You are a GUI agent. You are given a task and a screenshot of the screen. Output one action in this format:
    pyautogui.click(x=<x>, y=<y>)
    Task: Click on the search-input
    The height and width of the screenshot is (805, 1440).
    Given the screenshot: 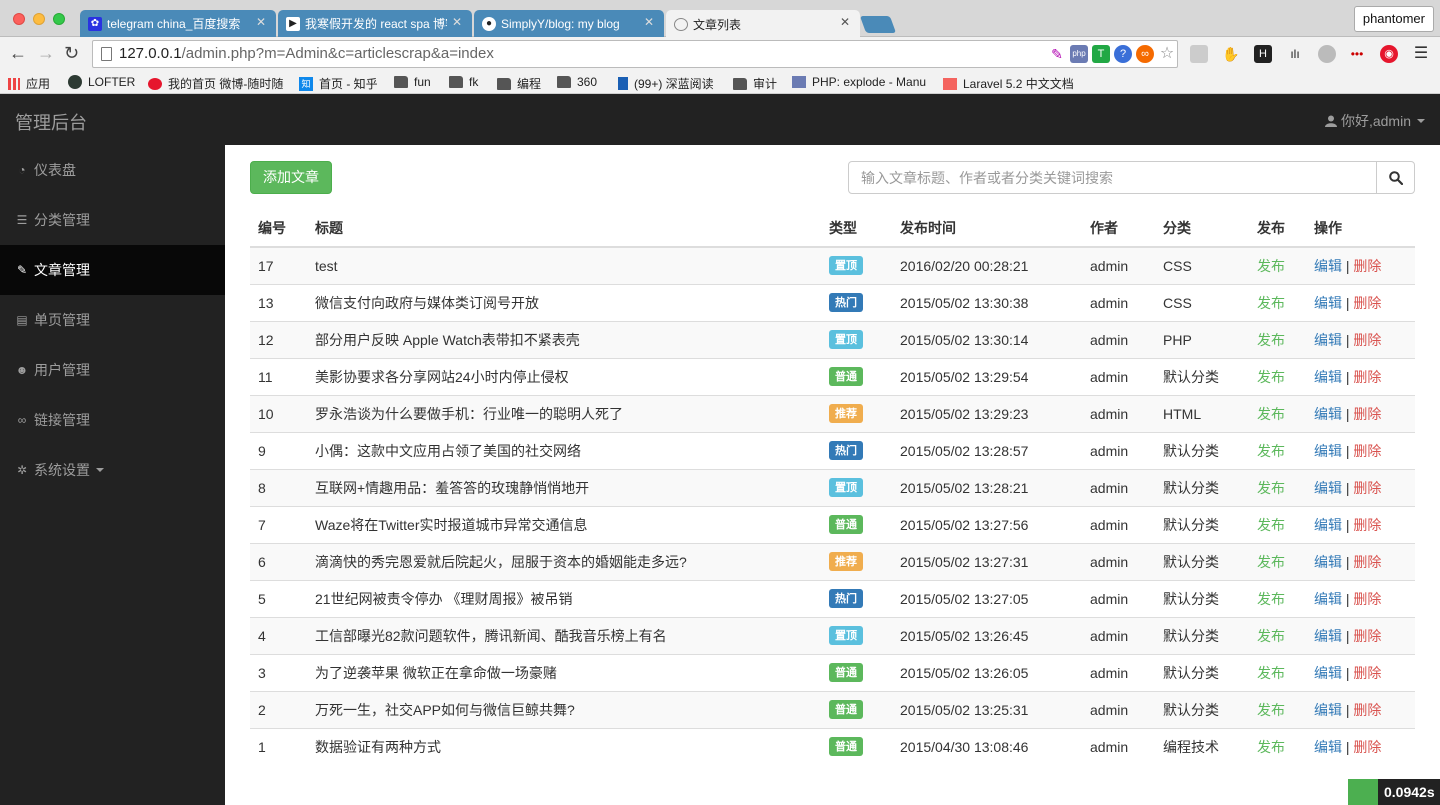 What is the action you would take?
    pyautogui.click(x=1112, y=177)
    